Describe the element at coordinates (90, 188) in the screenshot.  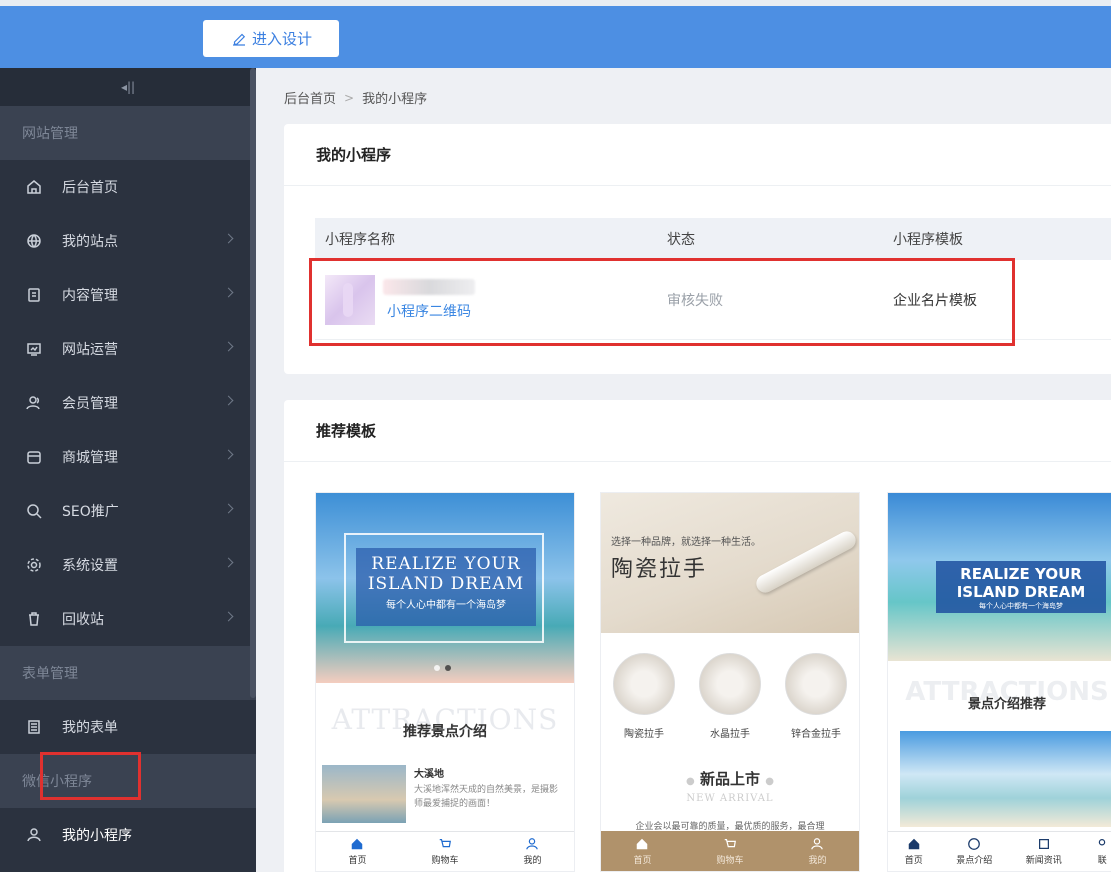
I see `sidebar-item-label: 后台首页` at that location.